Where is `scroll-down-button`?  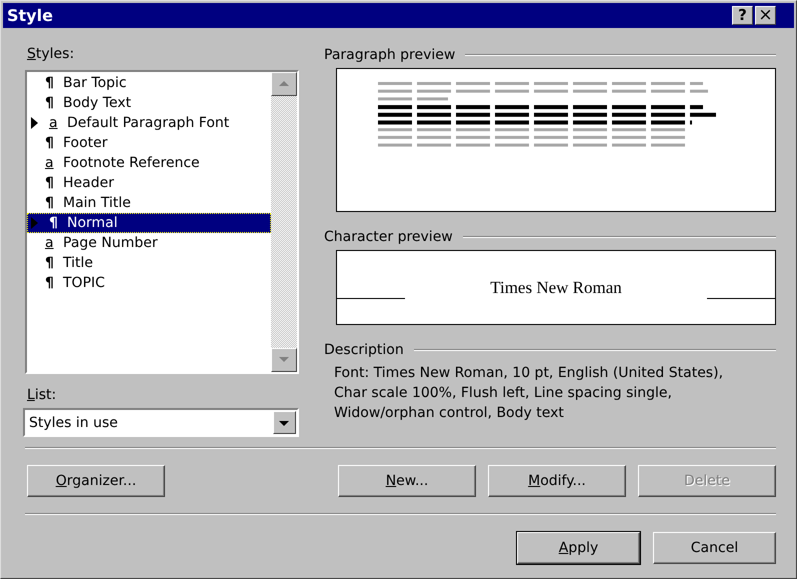 scroll-down-button is located at coordinates (284, 360).